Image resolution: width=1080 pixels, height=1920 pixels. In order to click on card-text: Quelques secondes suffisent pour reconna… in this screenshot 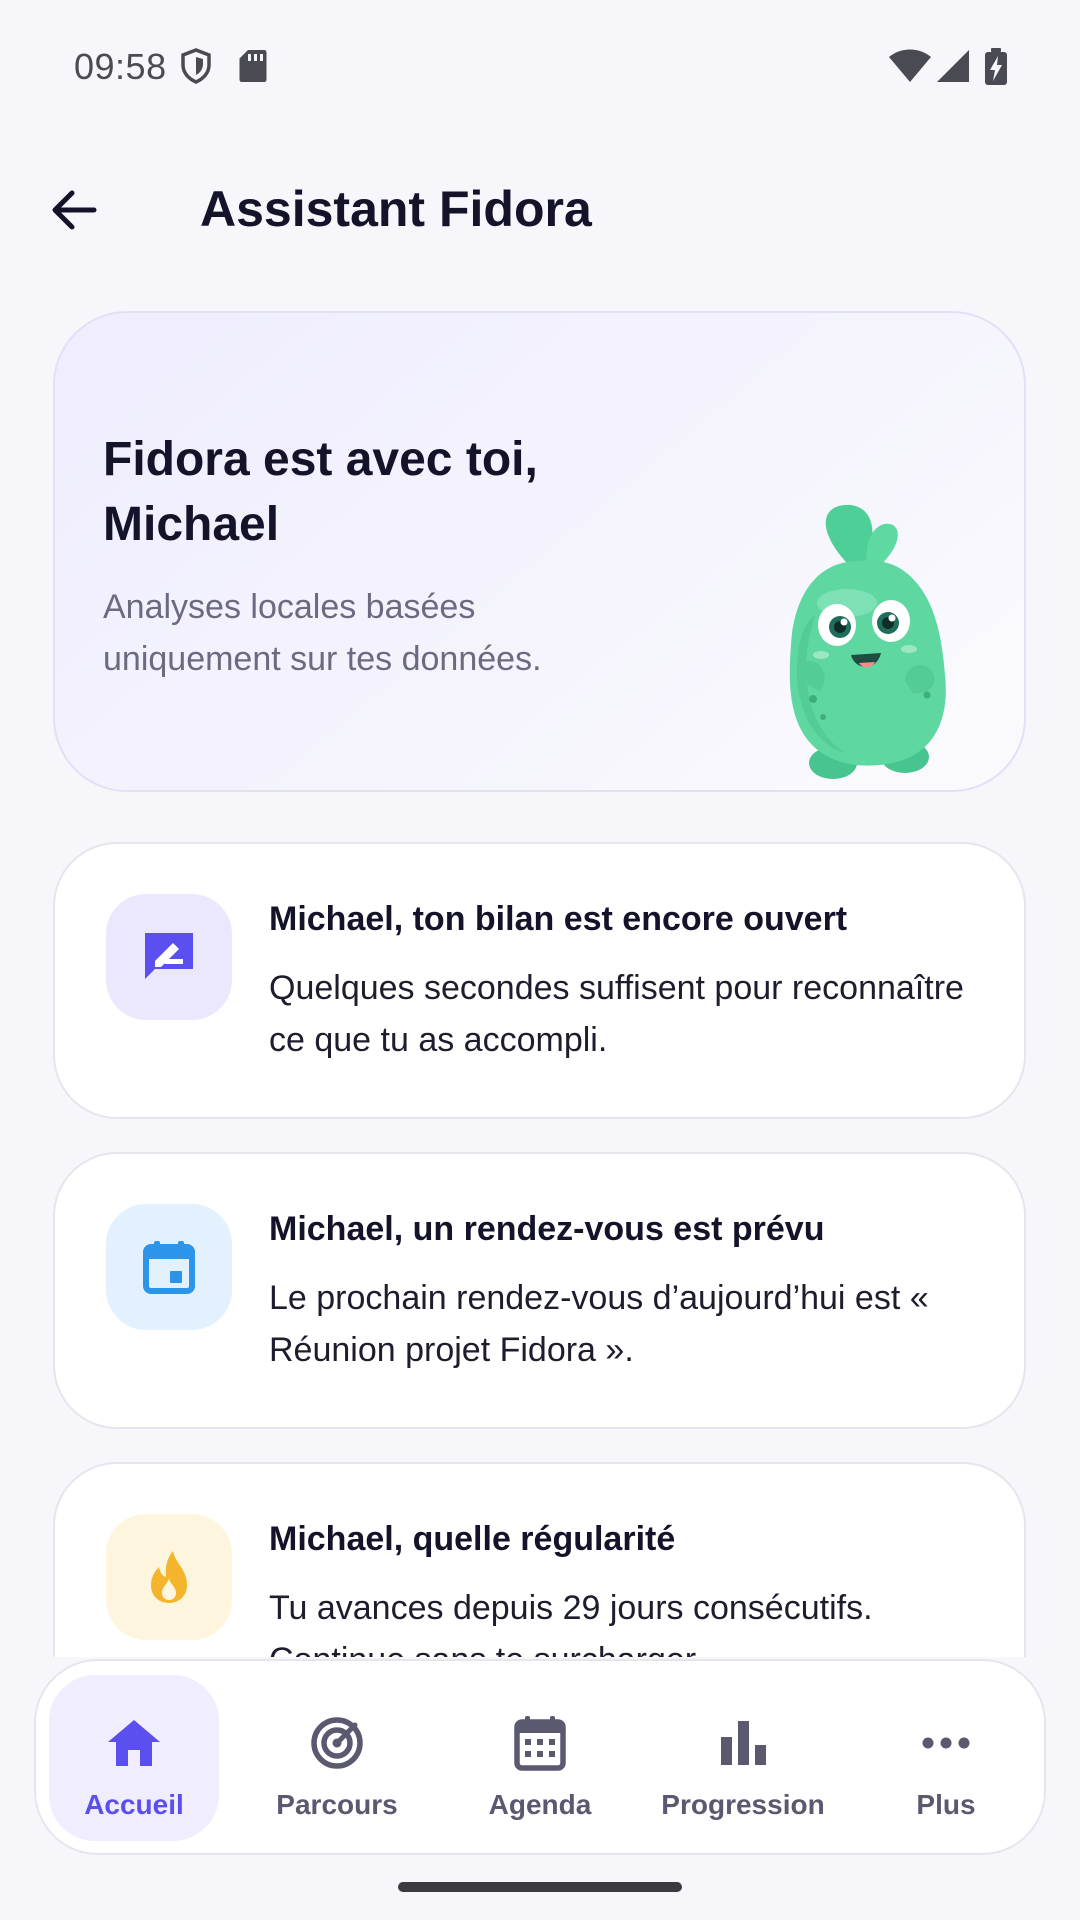, I will do `click(616, 1014)`.